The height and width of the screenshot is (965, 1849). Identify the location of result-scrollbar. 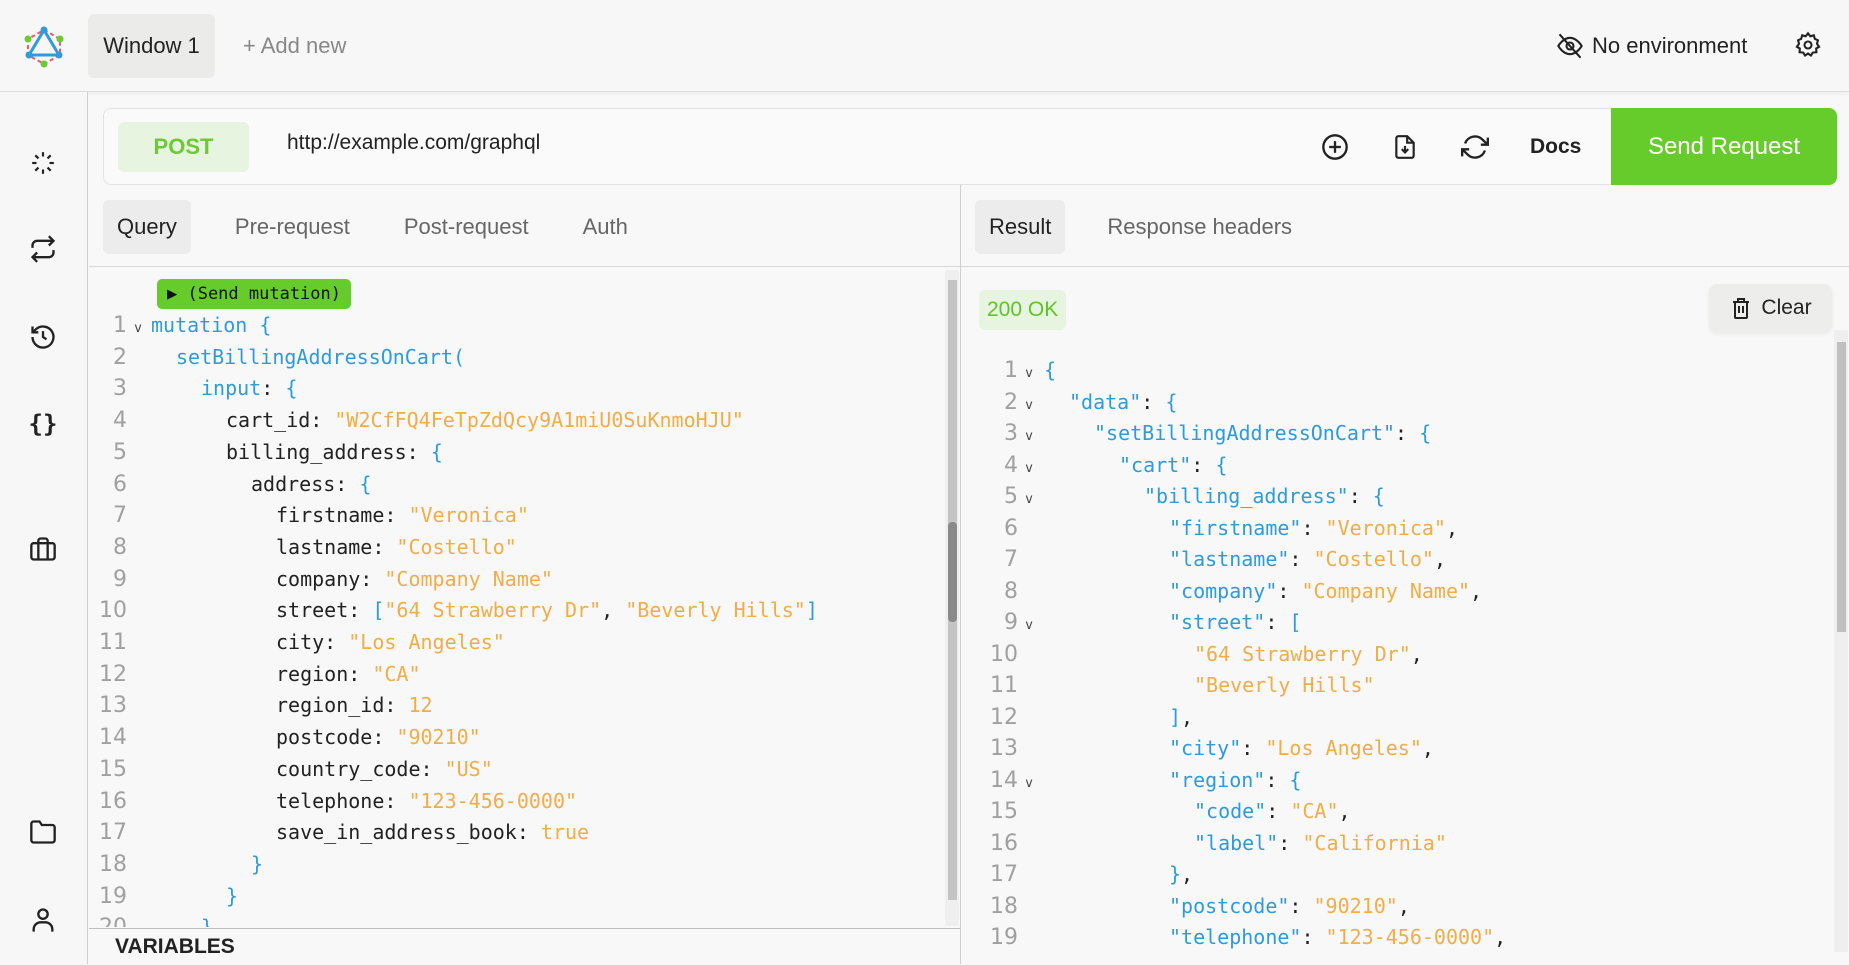
(1841, 641).